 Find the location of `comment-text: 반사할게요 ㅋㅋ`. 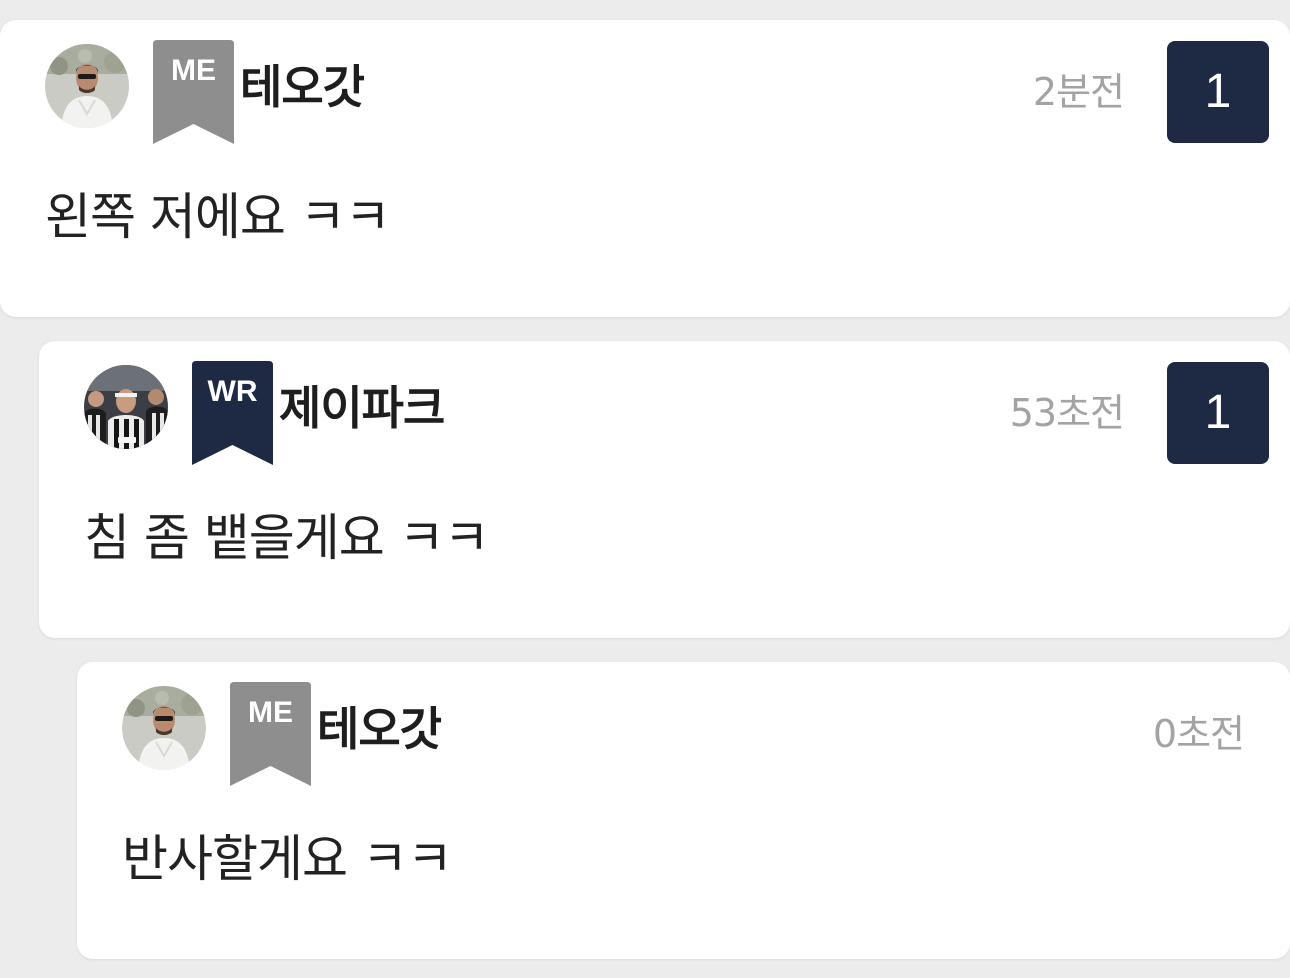

comment-text: 반사할게요 ㅋㅋ is located at coordinates (287, 859).